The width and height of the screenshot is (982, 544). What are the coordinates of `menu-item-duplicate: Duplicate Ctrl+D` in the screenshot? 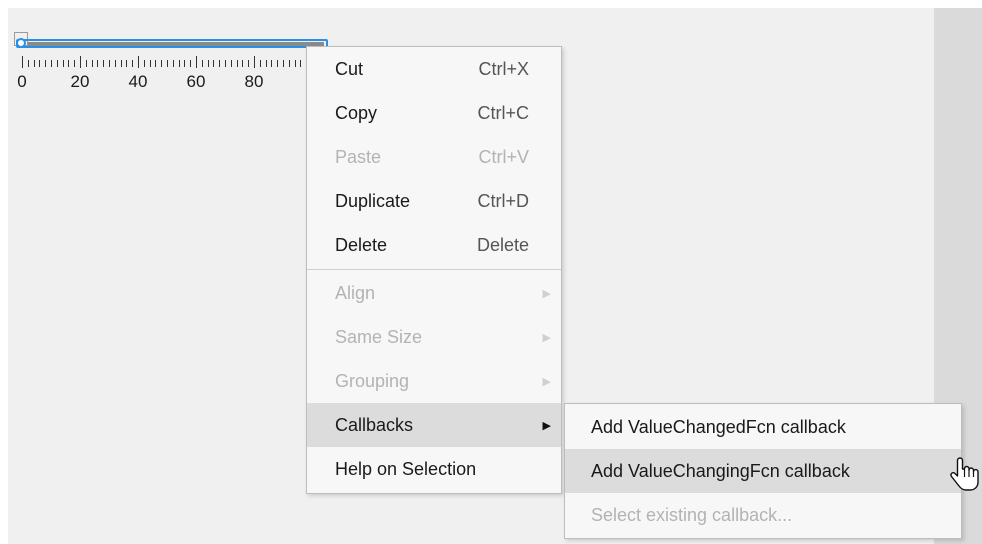 It's located at (434, 201).